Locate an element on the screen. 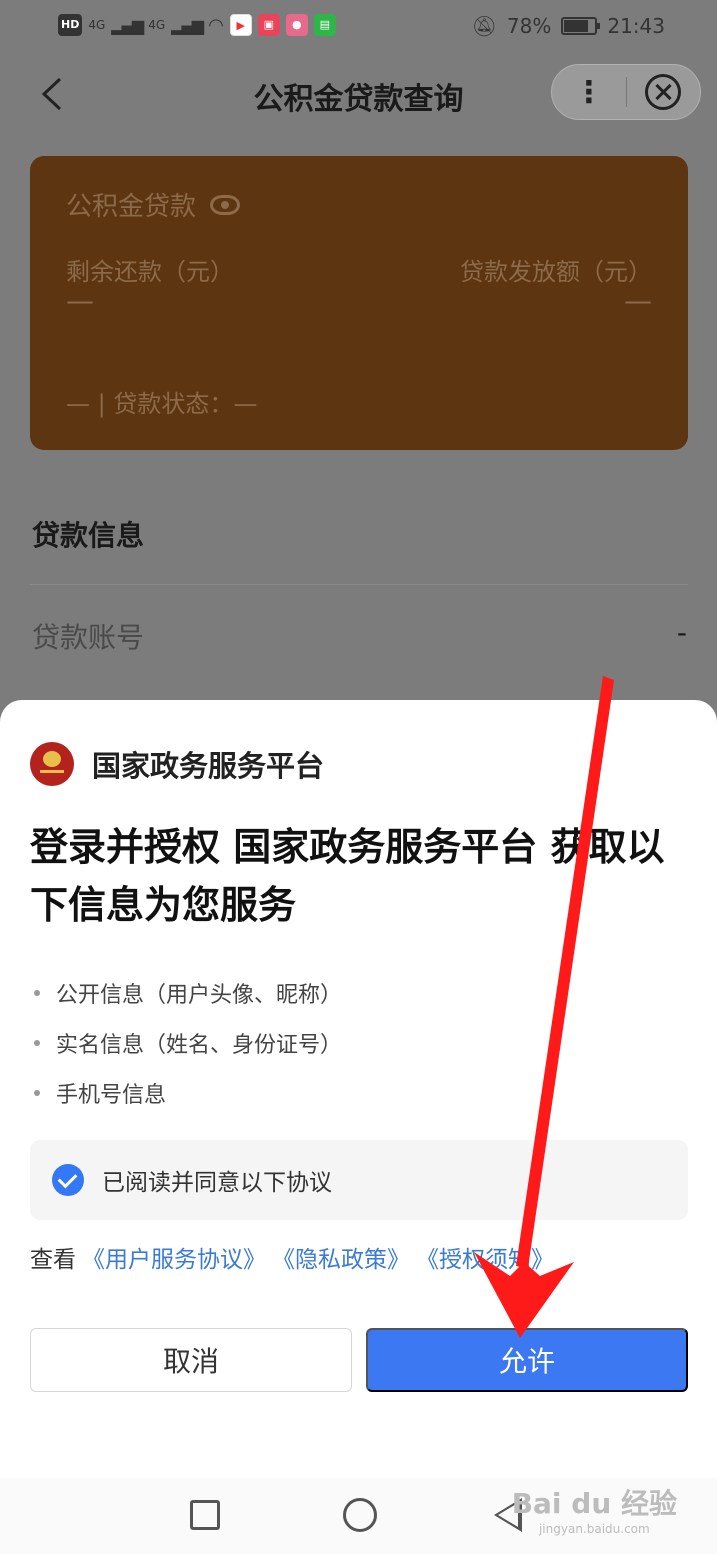  permission-list: 公开信息（用户头像、昵称） 实名信息（姓名、身份证号） 手机号信息 is located at coordinates (188, 1043).